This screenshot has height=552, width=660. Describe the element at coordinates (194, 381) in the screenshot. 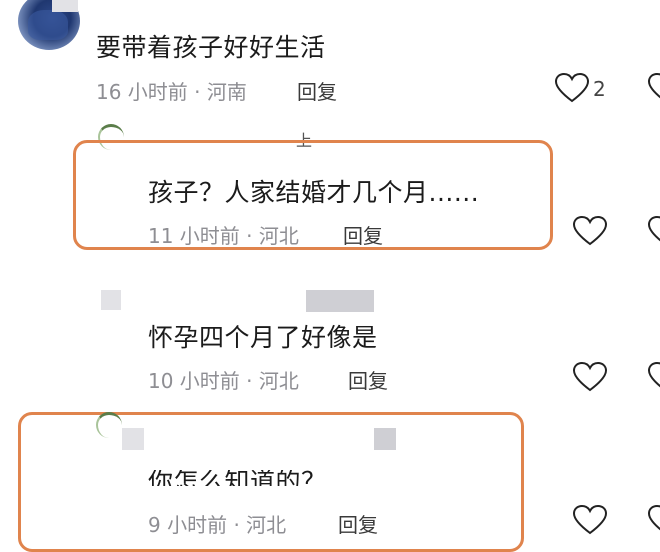

I see `comment-time: 10 小时前` at that location.